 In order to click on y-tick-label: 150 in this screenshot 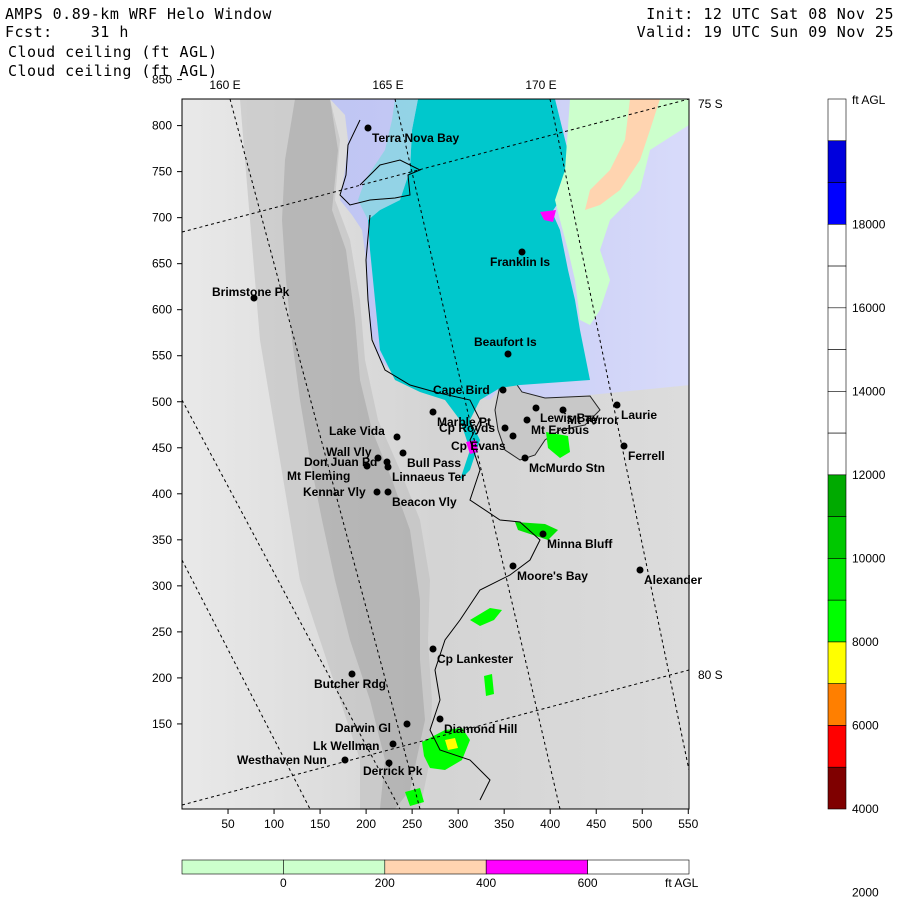, I will do `click(162, 724)`.